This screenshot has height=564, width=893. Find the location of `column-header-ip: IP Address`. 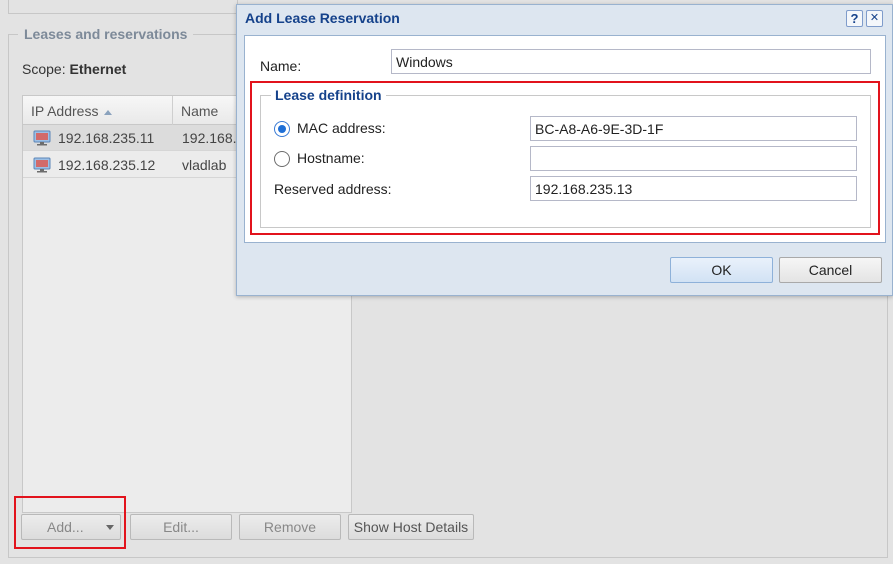

column-header-ip: IP Address is located at coordinates (98, 110).